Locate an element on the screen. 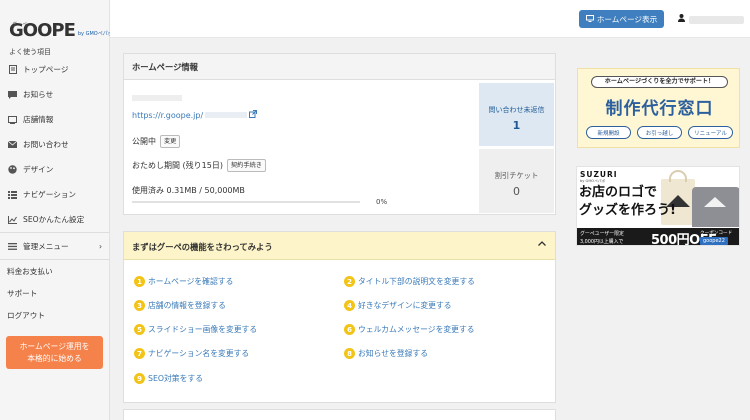  step-number-badge: 7 is located at coordinates (139, 353).